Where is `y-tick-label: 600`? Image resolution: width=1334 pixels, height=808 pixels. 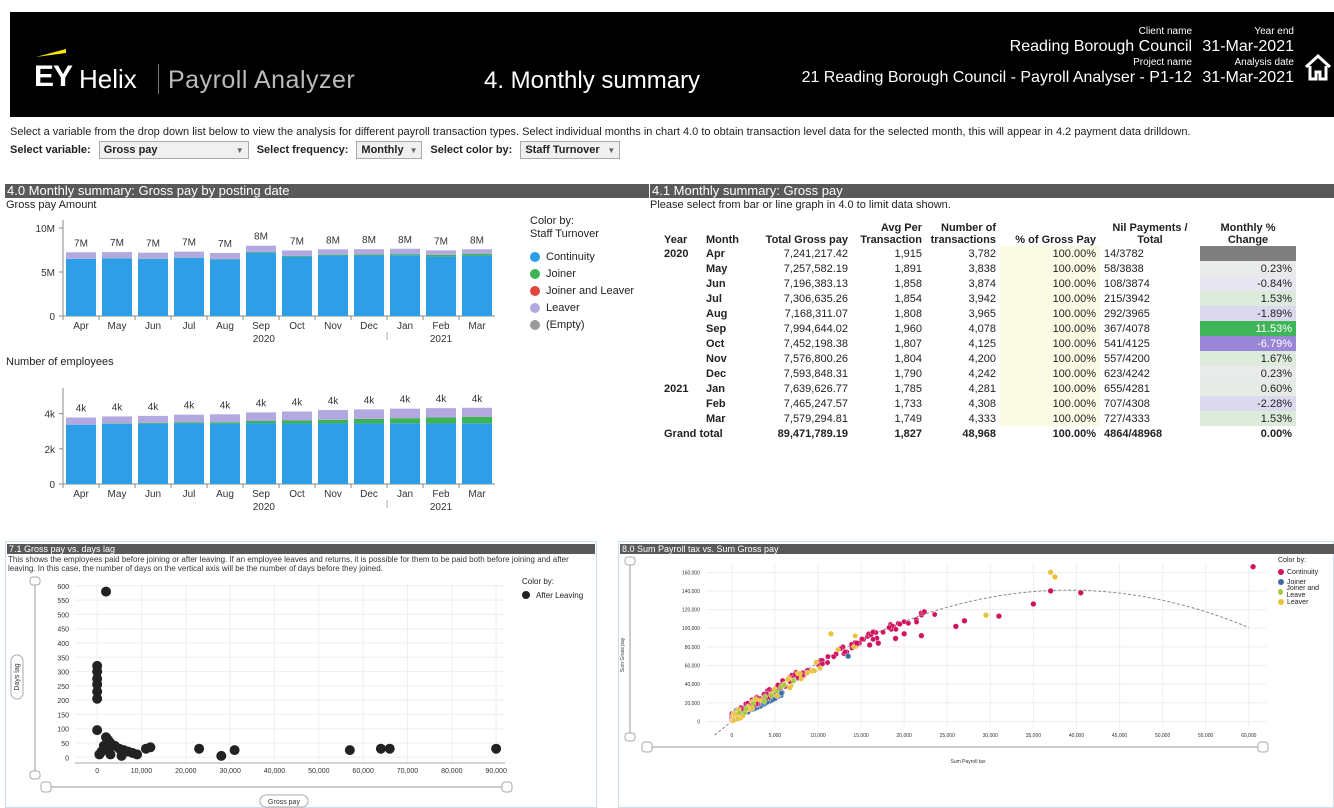
y-tick-label: 600 is located at coordinates (63, 587).